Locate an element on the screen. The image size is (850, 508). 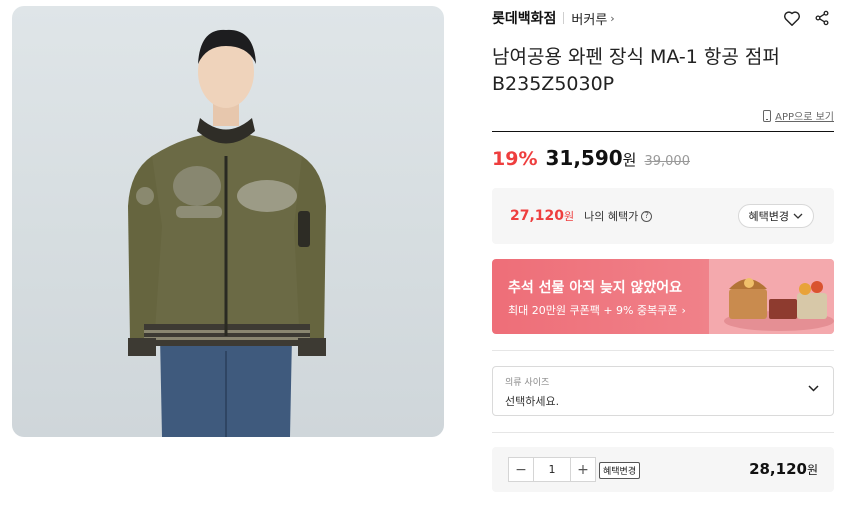
brand-row: 롯데백화점 버커루 › is located at coordinates (663, 18).